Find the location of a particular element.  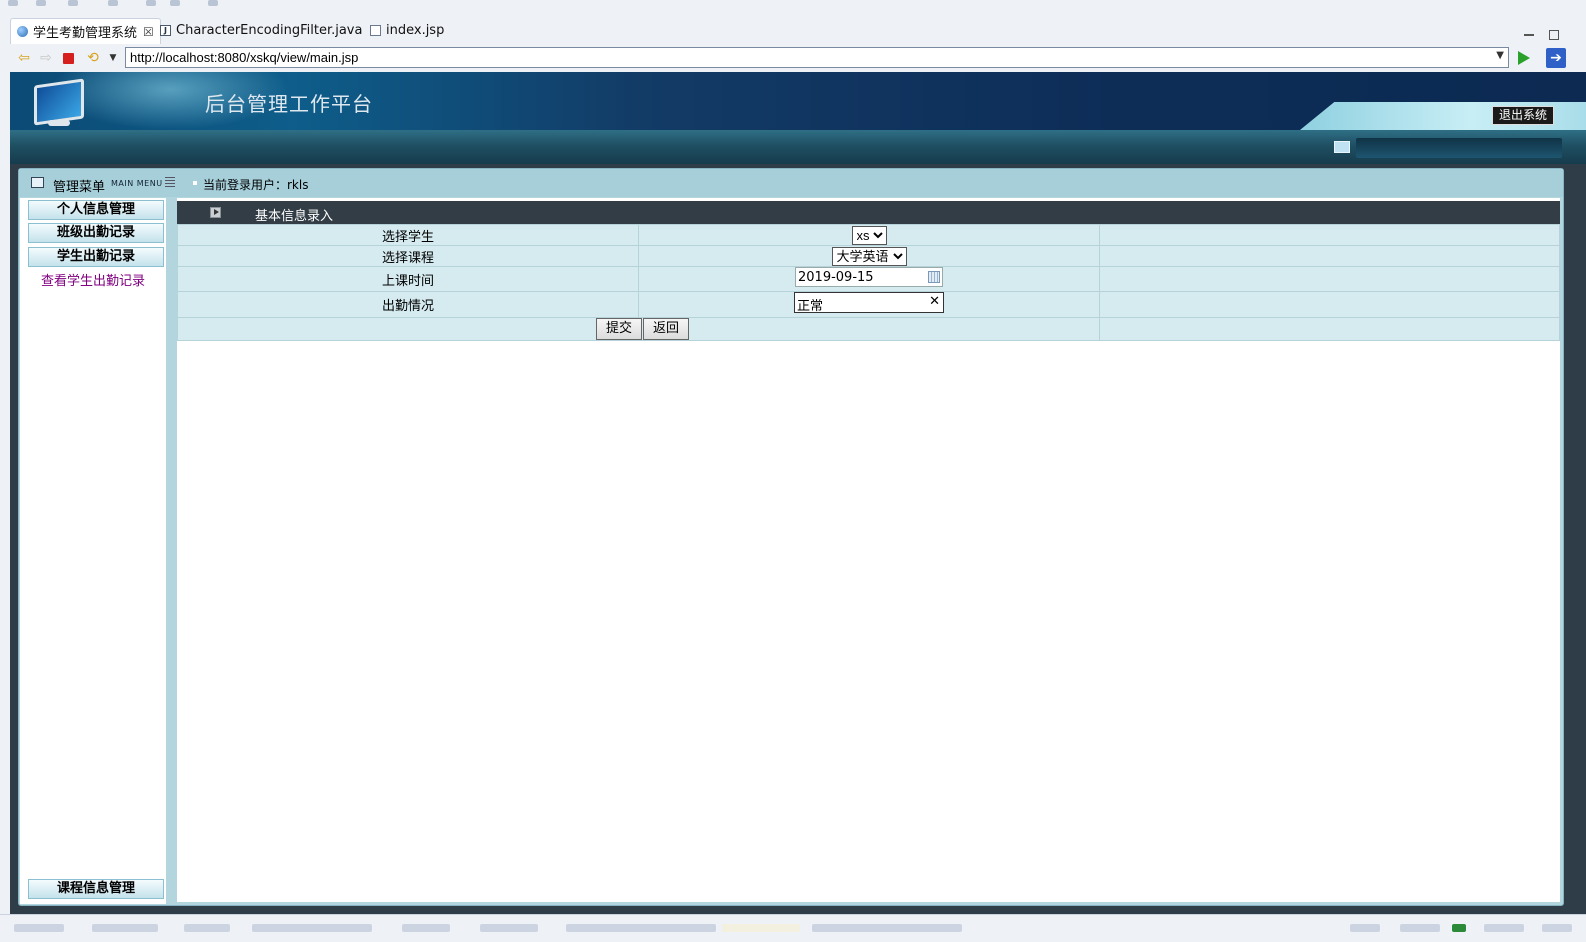

site-title: 后台管理工作平台 is located at coordinates (289, 104).